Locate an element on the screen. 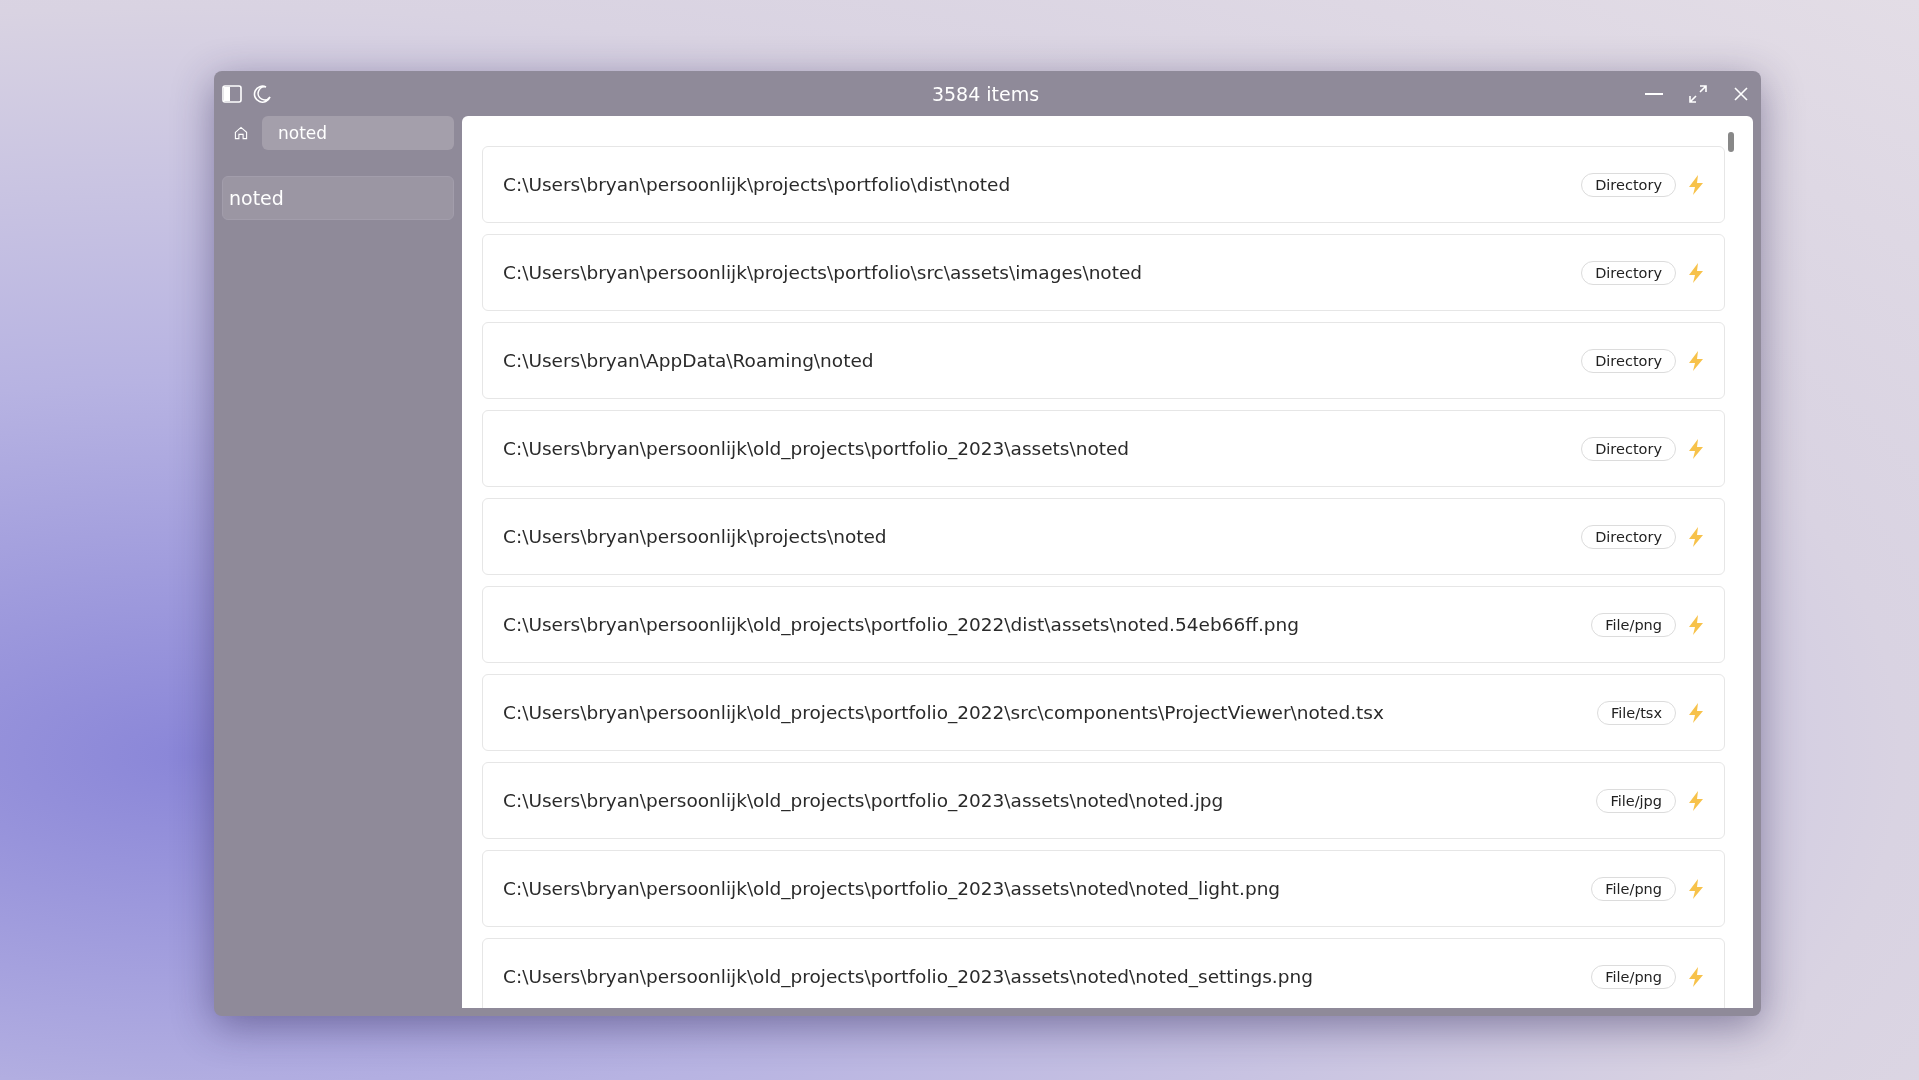 Image resolution: width=1919 pixels, height=1080 pixels. file-path: C:\Users\bryan\persoonlijk\old_projects\portfolio_2023\assets\noted\noted_light.png is located at coordinates (892, 888).